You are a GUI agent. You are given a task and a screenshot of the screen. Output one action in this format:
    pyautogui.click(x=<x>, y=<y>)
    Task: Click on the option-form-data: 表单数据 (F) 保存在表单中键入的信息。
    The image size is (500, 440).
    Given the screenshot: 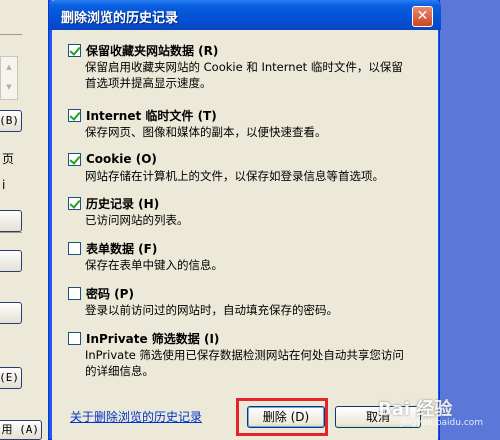 What is the action you would take?
    pyautogui.click(x=248, y=256)
    